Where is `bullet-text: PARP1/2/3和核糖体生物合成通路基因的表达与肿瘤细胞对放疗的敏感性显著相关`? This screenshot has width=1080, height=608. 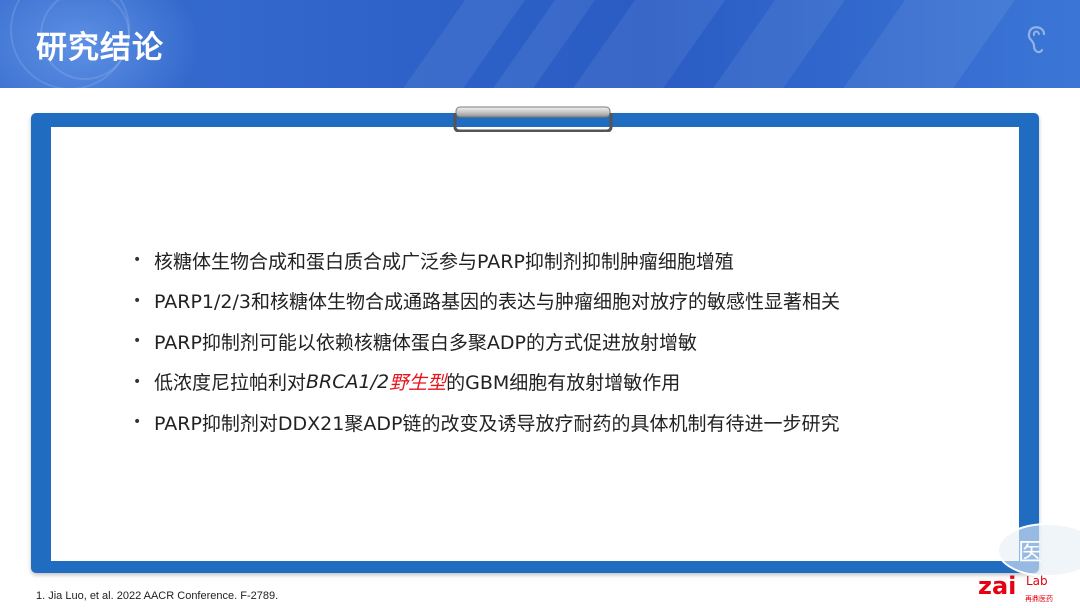
bullet-text: PARP1/2/3和核糖体生物合成通路基因的表达与肿瘤细胞对放疗的敏感性显著相关 is located at coordinates (497, 302).